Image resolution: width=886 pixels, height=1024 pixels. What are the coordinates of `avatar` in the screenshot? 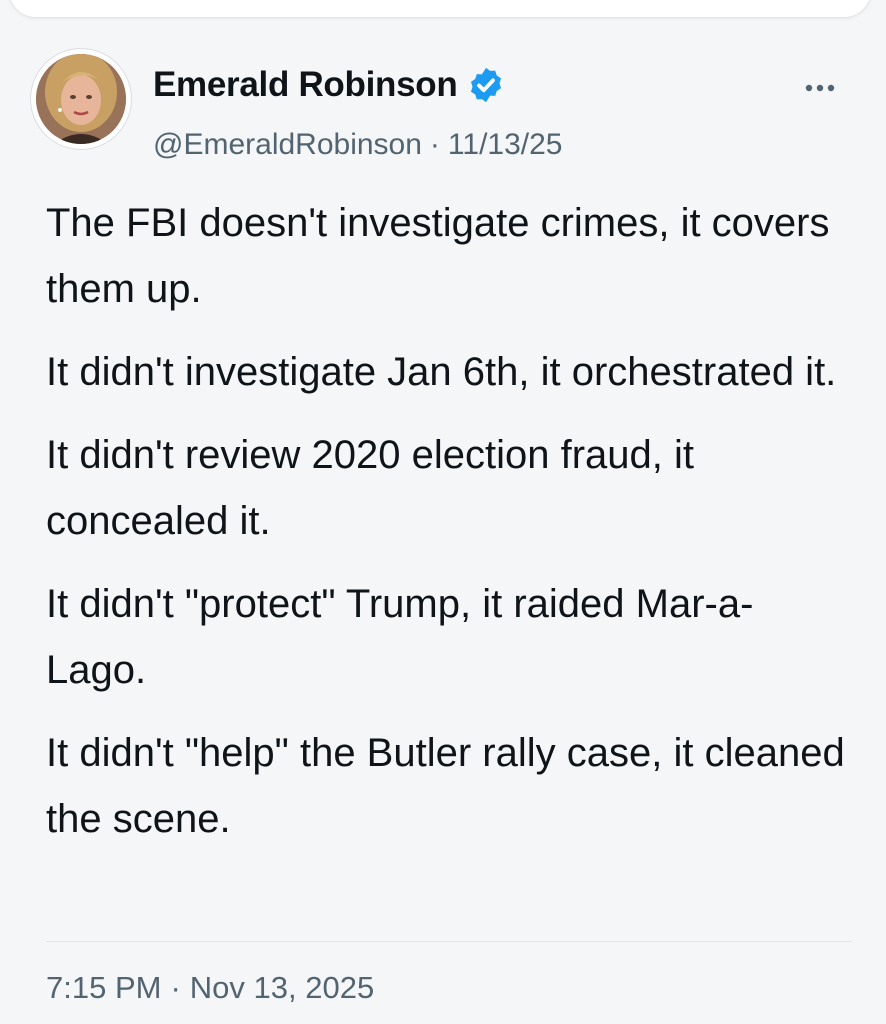 It's located at (81, 99).